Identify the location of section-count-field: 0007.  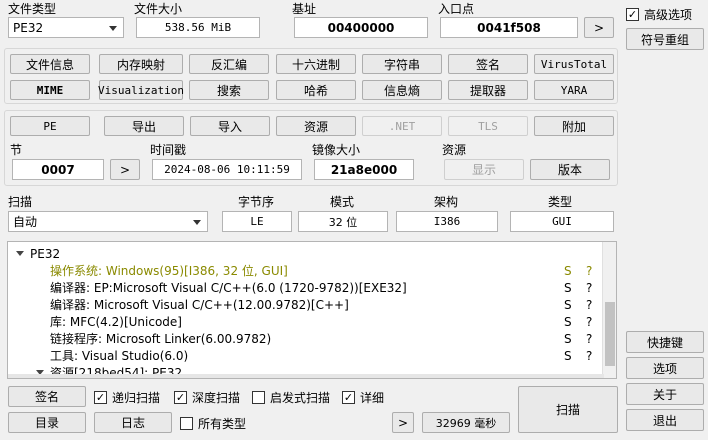
(58, 169).